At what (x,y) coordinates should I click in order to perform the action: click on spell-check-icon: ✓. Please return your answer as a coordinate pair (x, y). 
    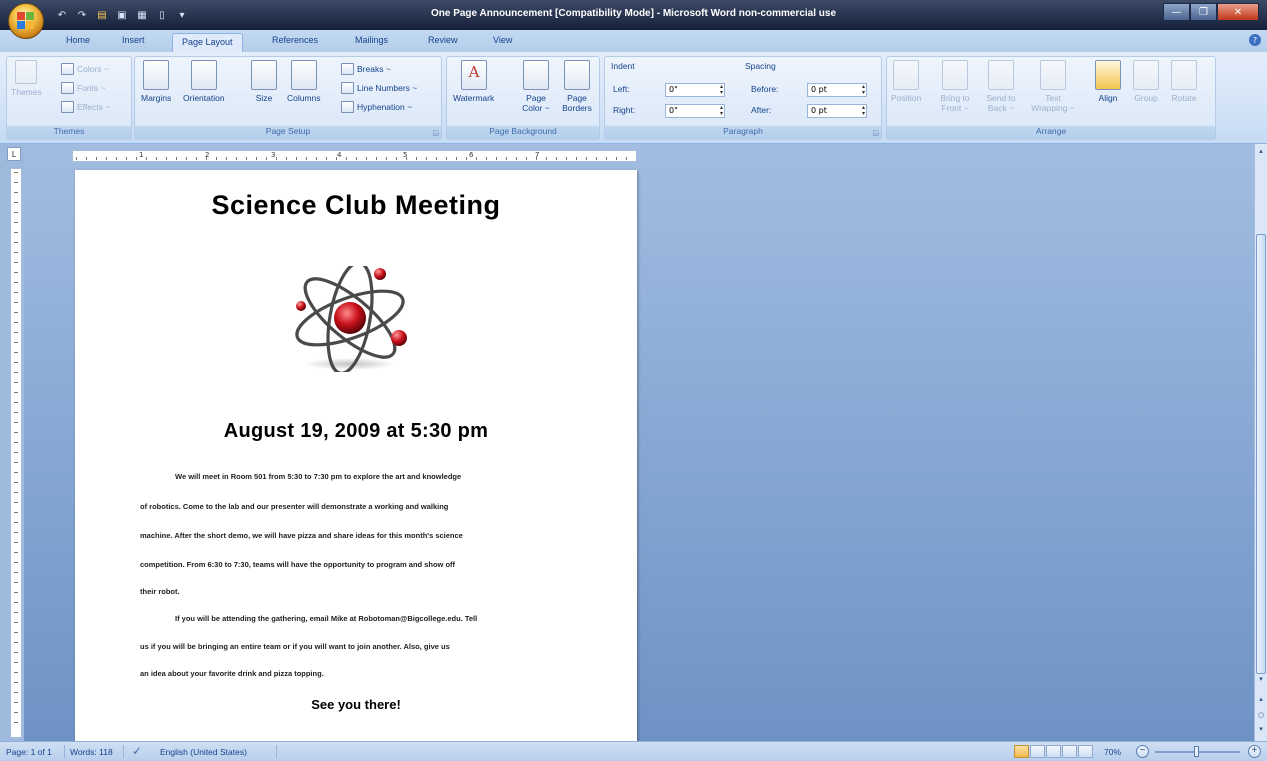
    Looking at the image, I should click on (137, 751).